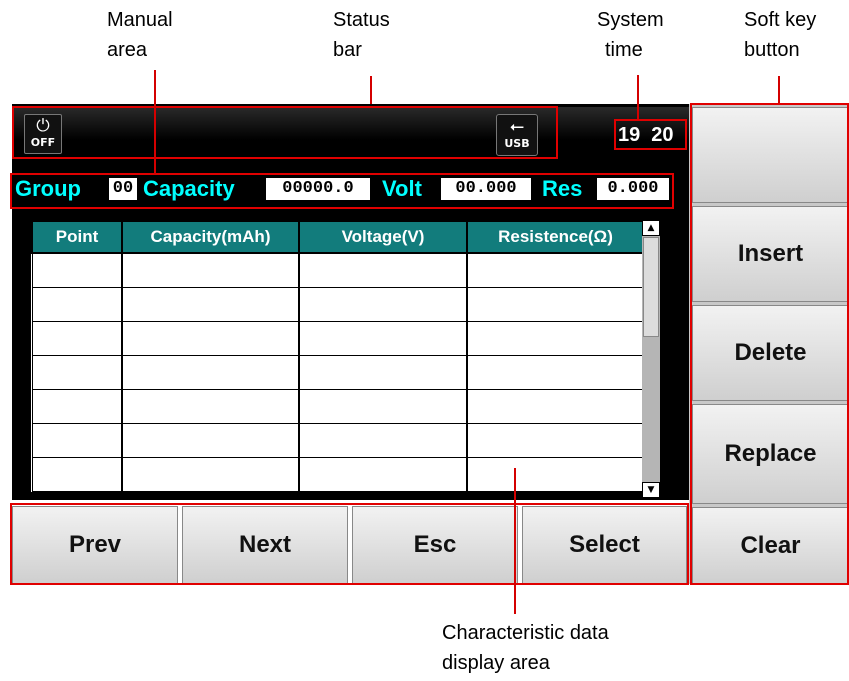 The height and width of the screenshot is (681, 849). What do you see at coordinates (780, 35) in the screenshot?
I see `callout-soft-key: Soft key button` at bounding box center [780, 35].